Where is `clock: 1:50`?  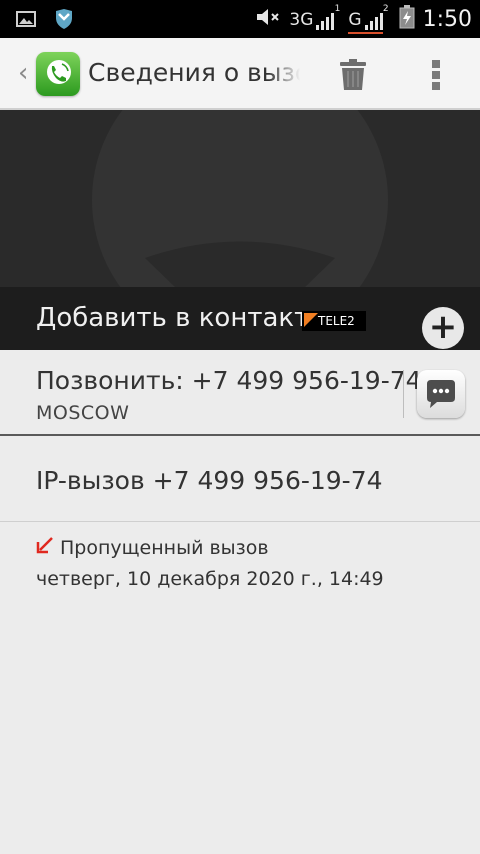
clock: 1:50 is located at coordinates (447, 19).